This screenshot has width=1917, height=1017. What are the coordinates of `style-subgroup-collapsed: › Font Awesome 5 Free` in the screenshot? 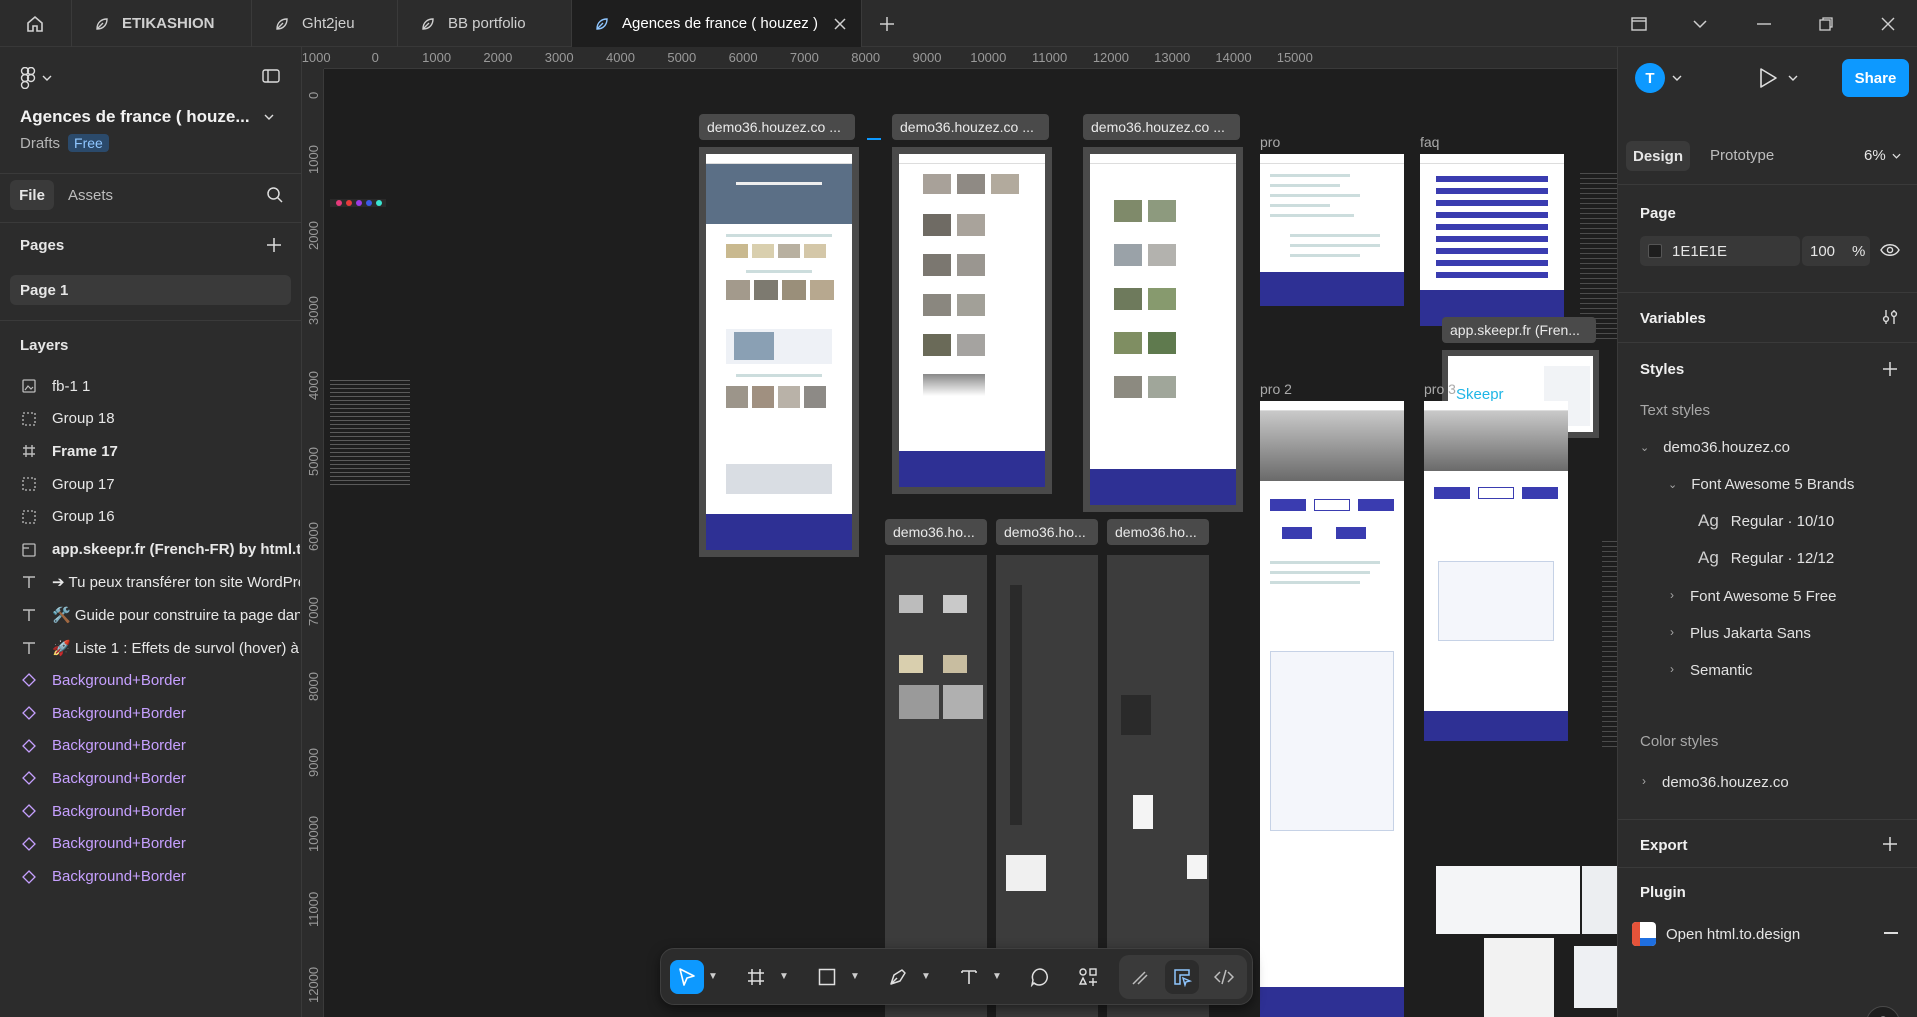 It's located at (1753, 596).